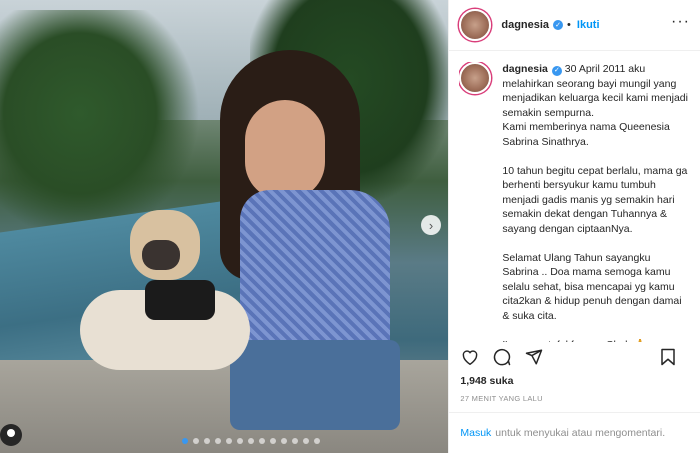 Image resolution: width=700 pixels, height=453 pixels. I want to click on photo-dog-snout, so click(161, 255).